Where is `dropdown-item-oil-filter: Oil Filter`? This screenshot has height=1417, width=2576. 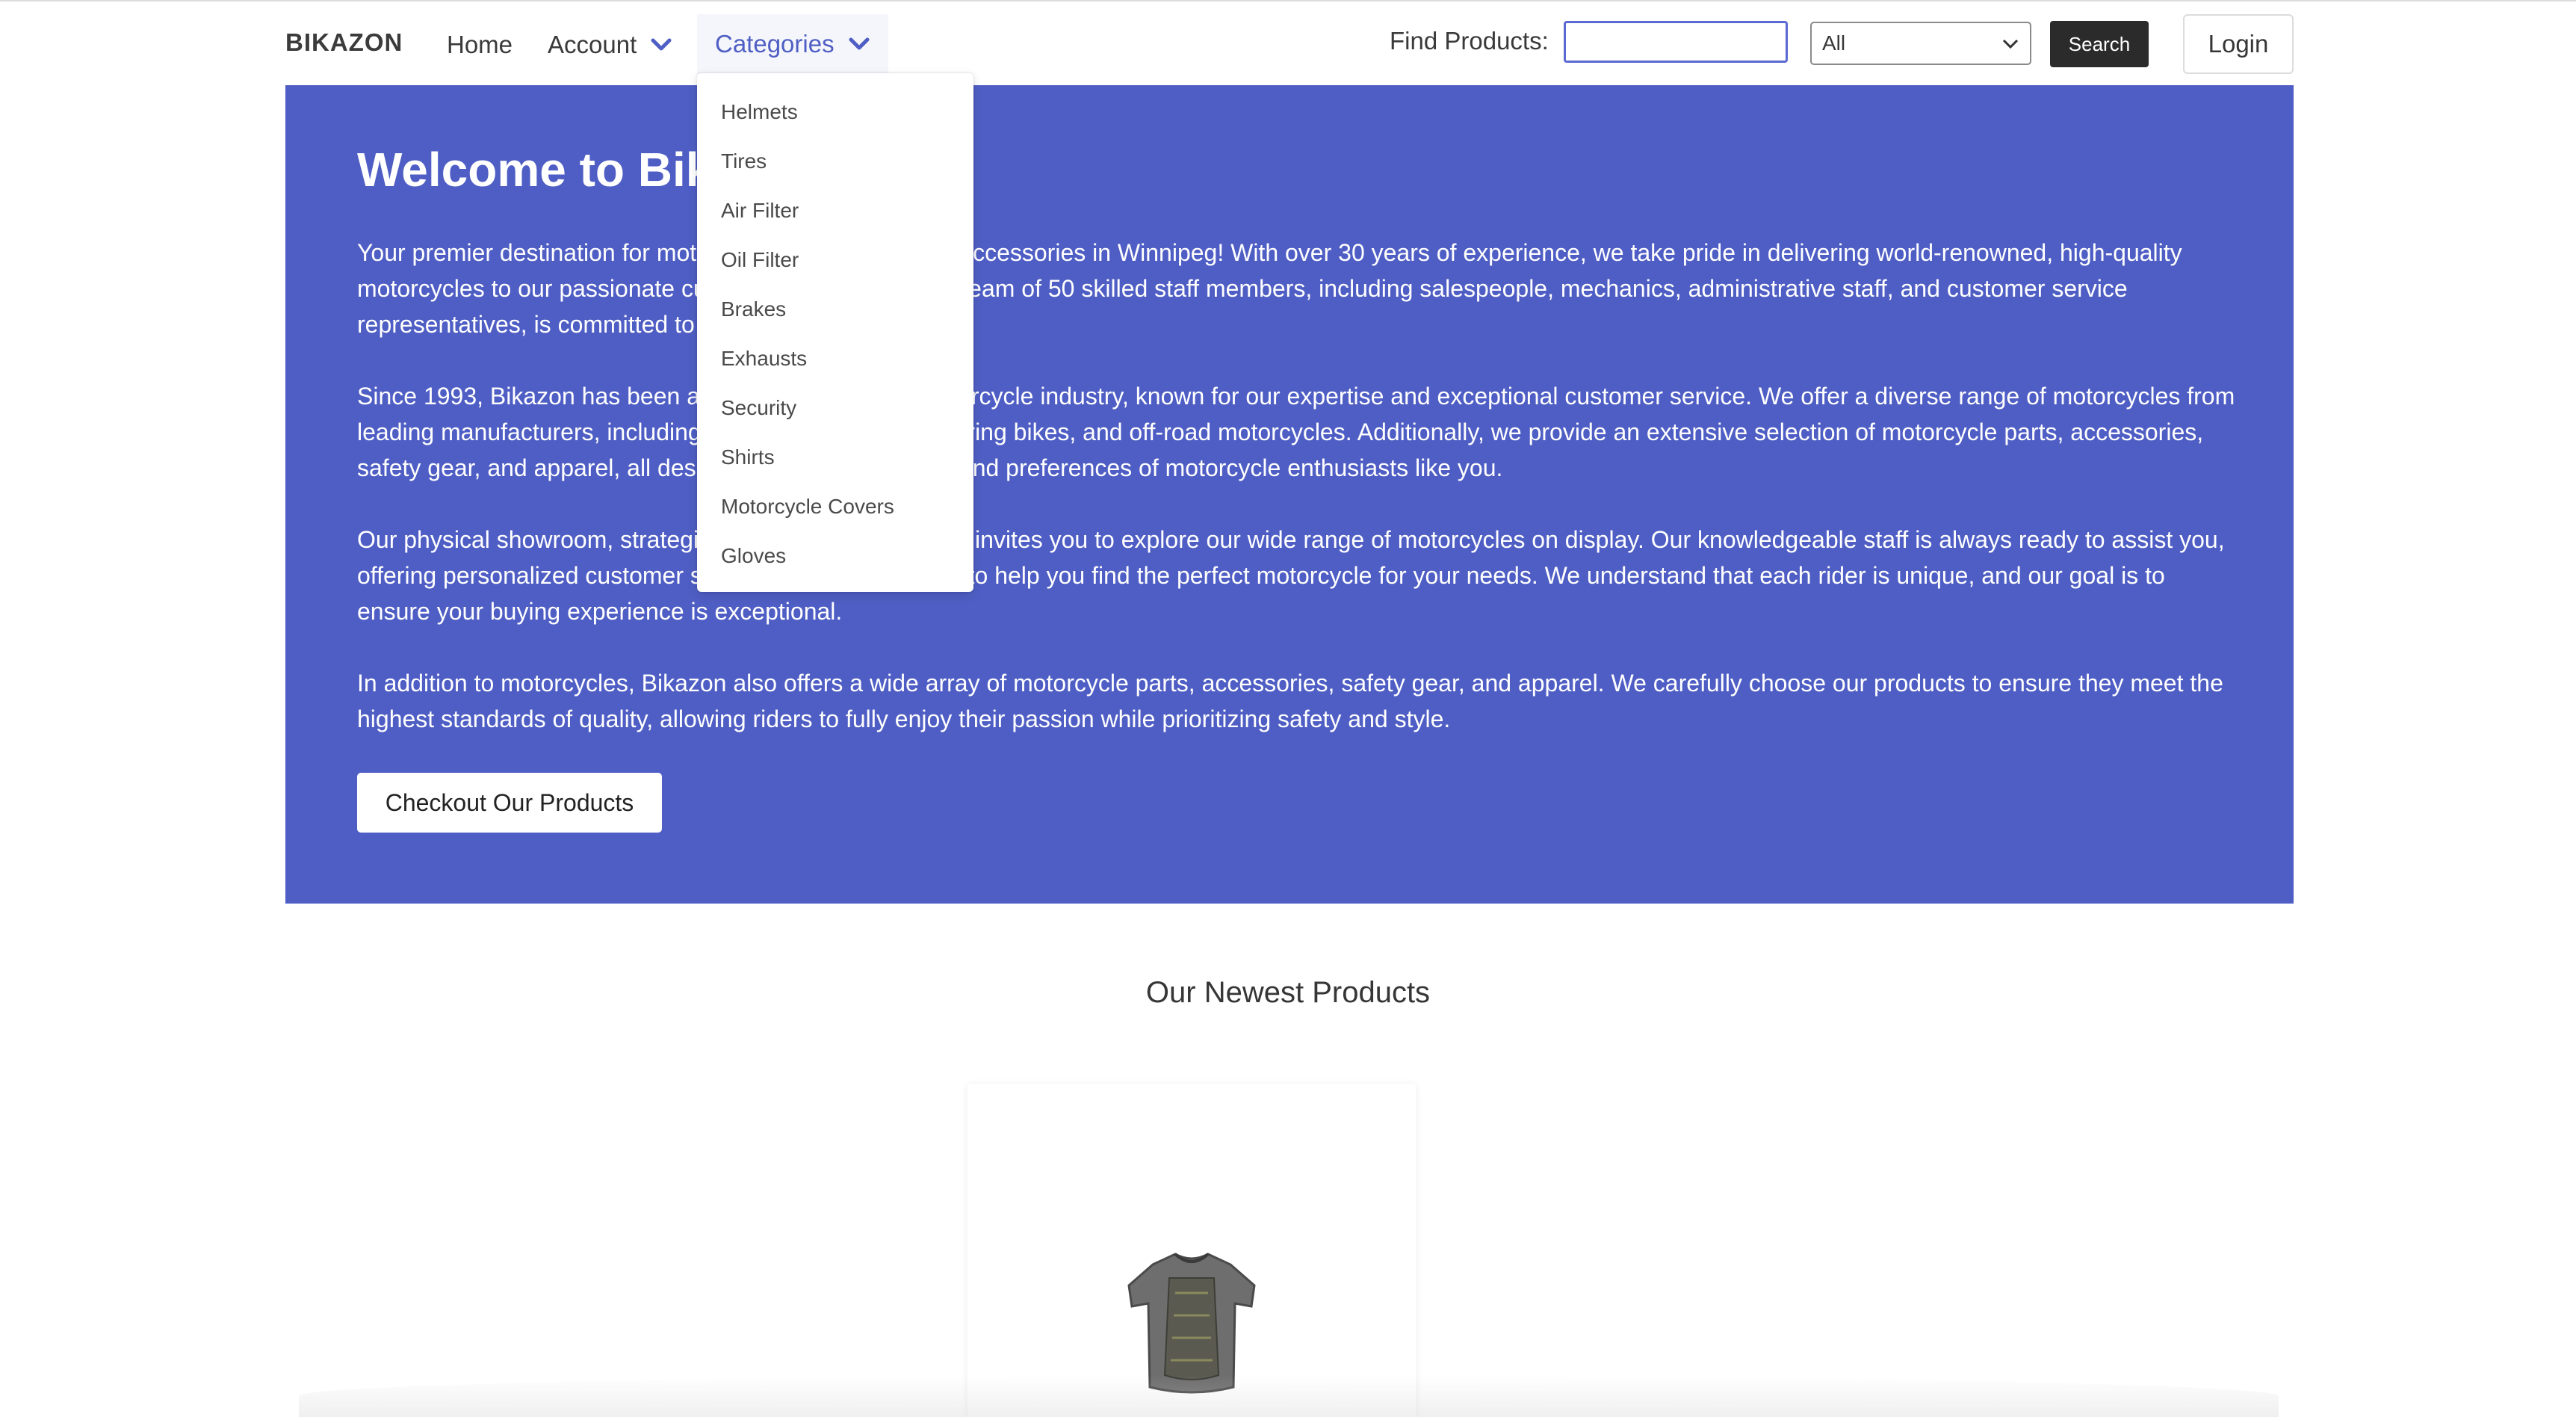 dropdown-item-oil-filter: Oil Filter is located at coordinates (760, 260).